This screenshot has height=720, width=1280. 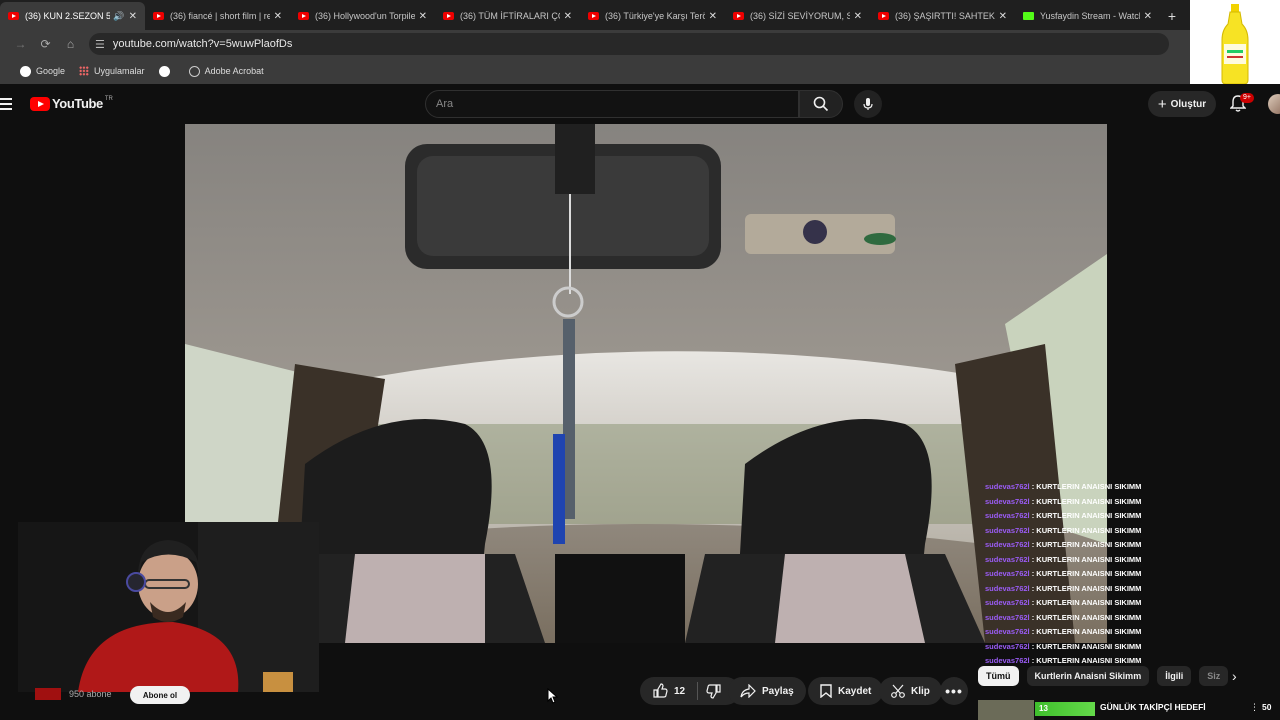 I want to click on tab-5: (36) SİZİ SEVİYORUM, SİZ ✕, so click(x=797, y=16).